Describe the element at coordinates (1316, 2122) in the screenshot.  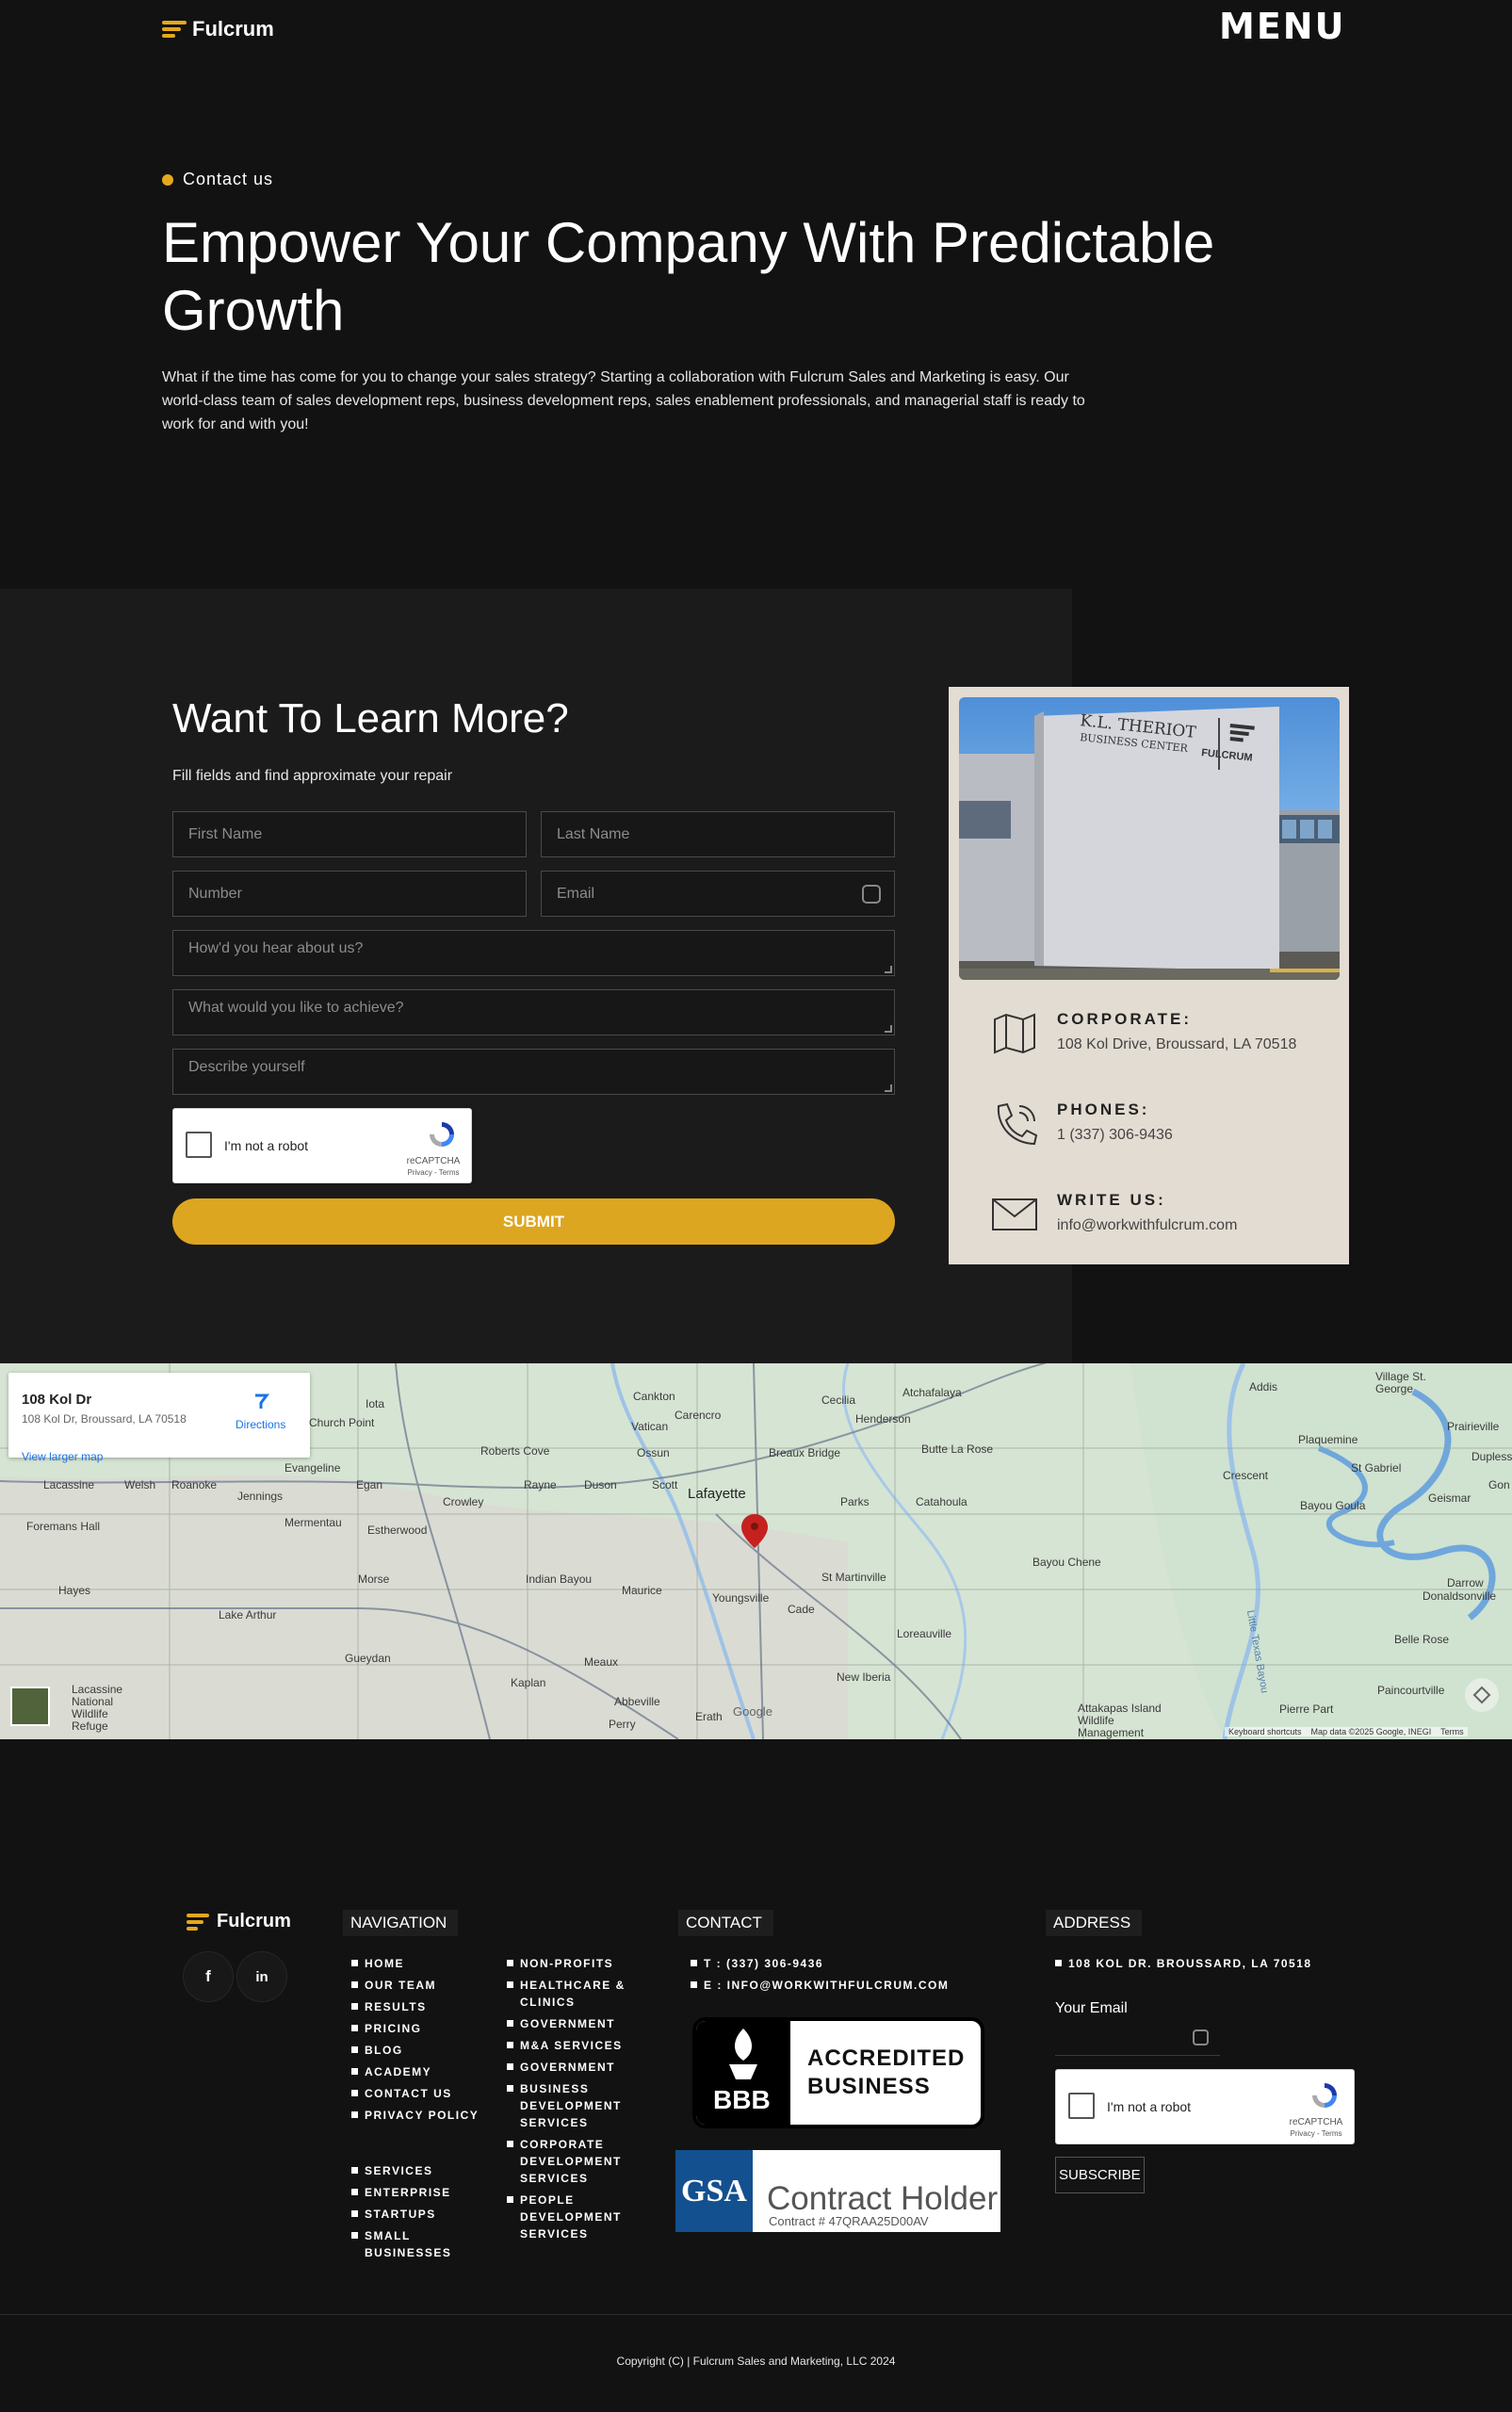
I see `recaptcha-brand: reCAPTCHA` at that location.